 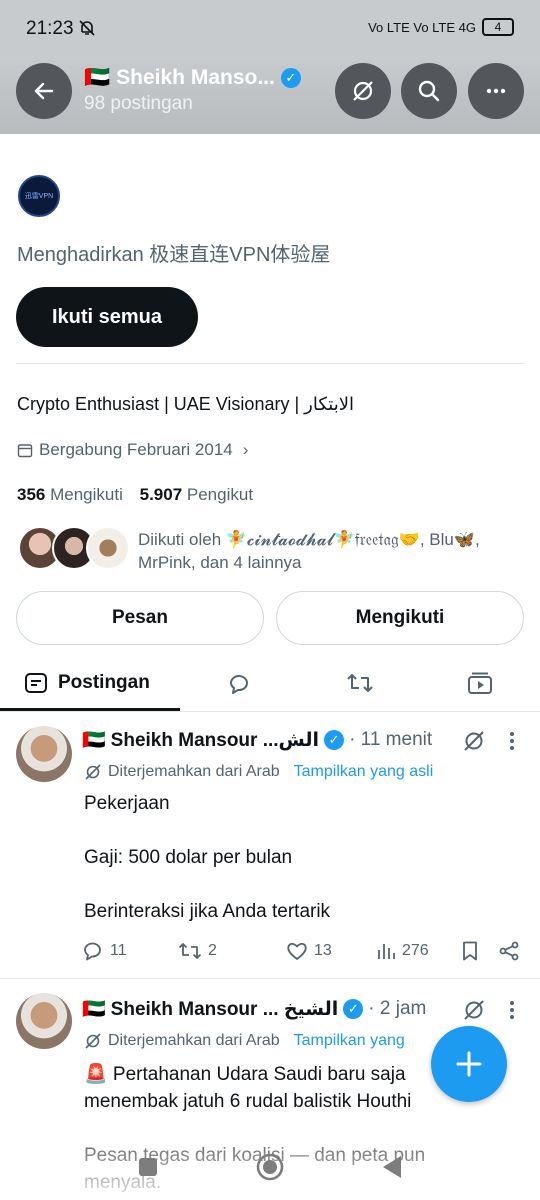 What do you see at coordinates (50, 28) in the screenshot?
I see `status-time: 21:23` at bounding box center [50, 28].